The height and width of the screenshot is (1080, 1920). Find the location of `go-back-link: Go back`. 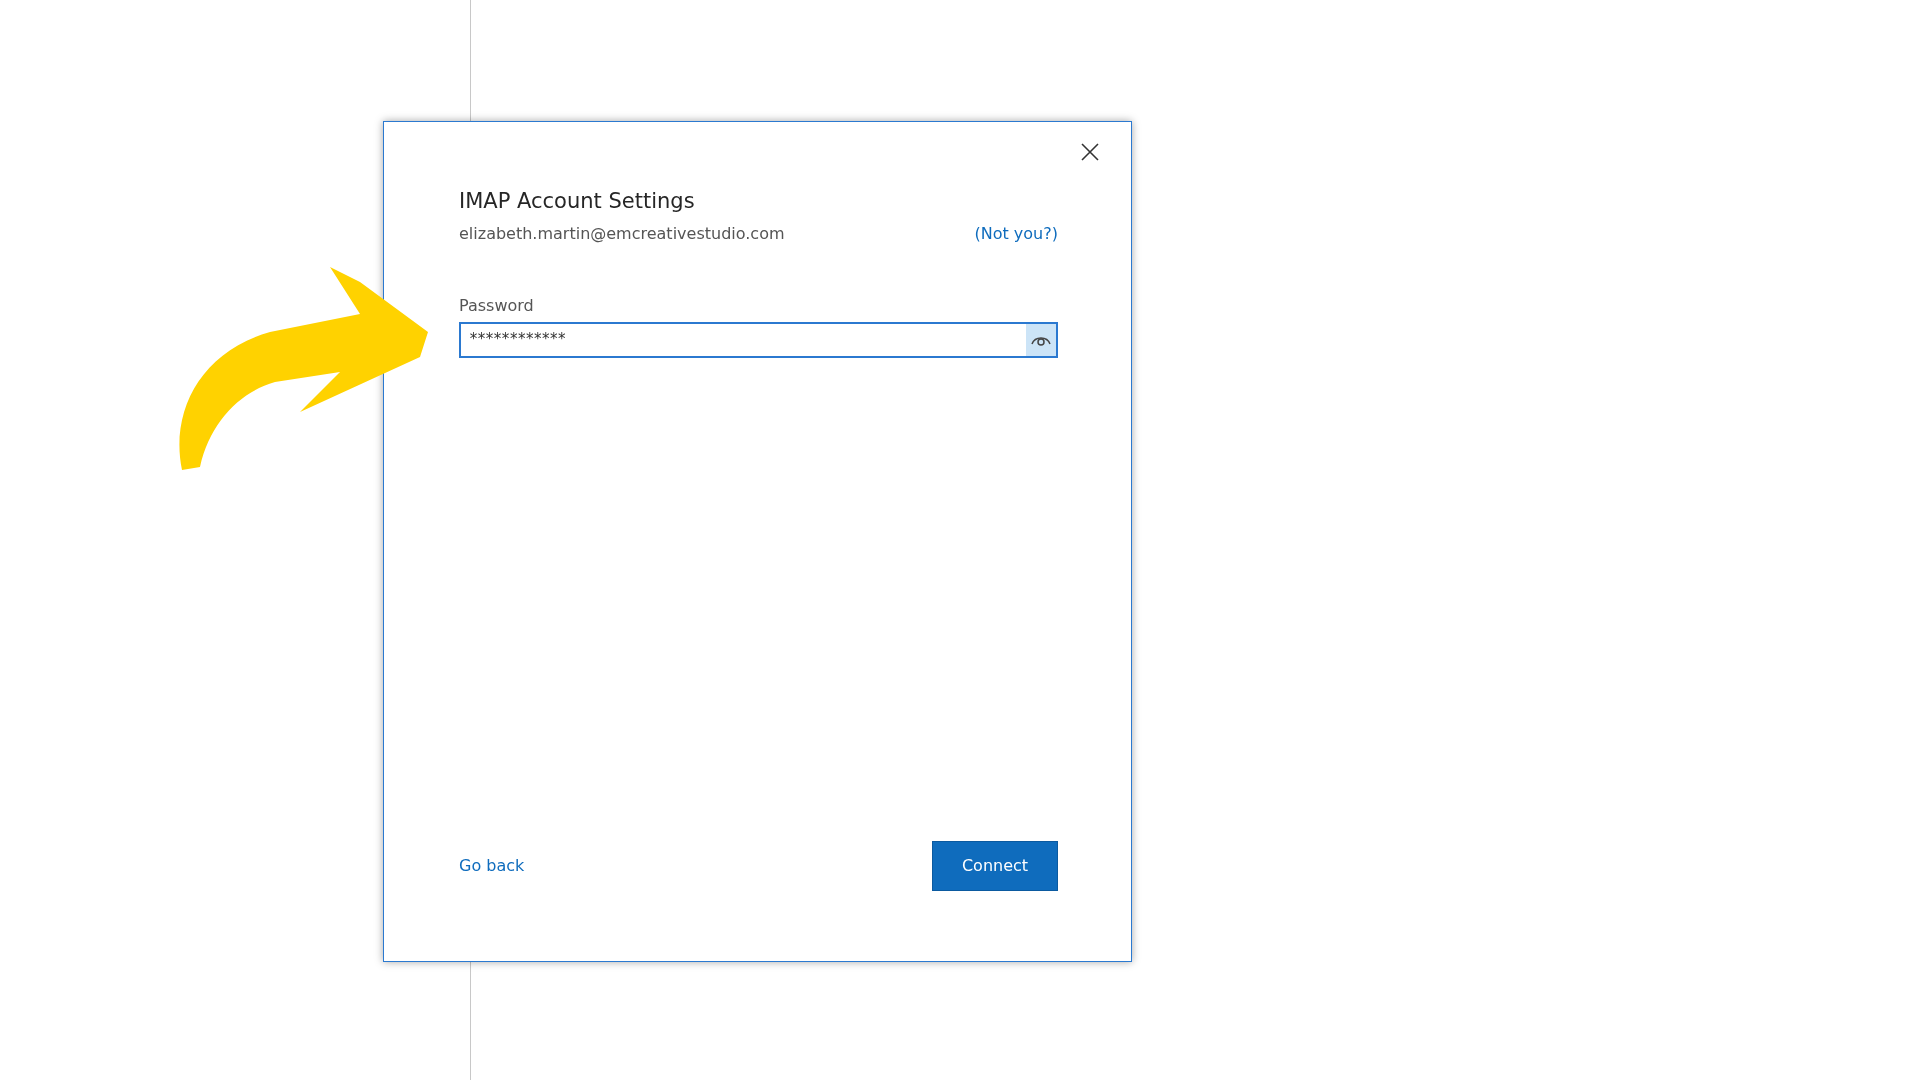

go-back-link: Go back is located at coordinates (492, 866).